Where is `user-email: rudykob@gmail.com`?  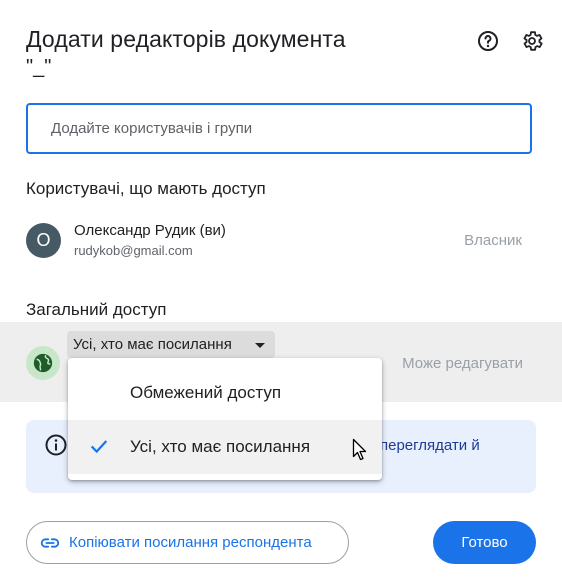
user-email: rudykob@gmail.com is located at coordinates (133, 250).